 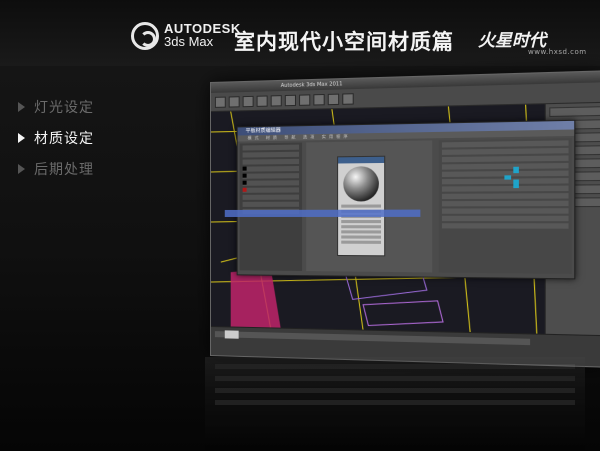 I want to click on brand-line2: 3ds Max, so click(x=202, y=41).